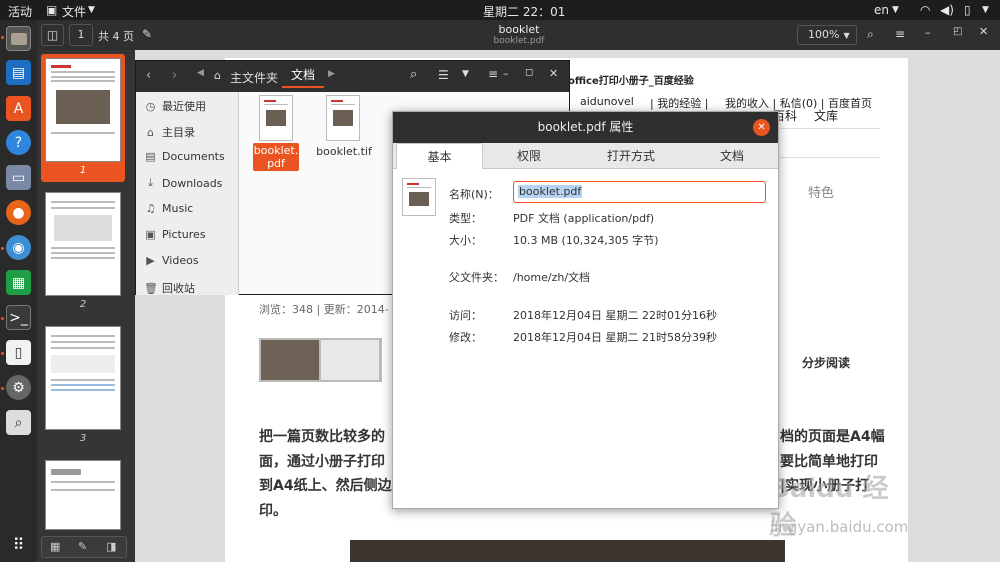 This screenshot has height=562, width=1000. Describe the element at coordinates (322, 437) in the screenshot. I see `doc-body-line1-left: 把一篇页数比较多的` at that location.